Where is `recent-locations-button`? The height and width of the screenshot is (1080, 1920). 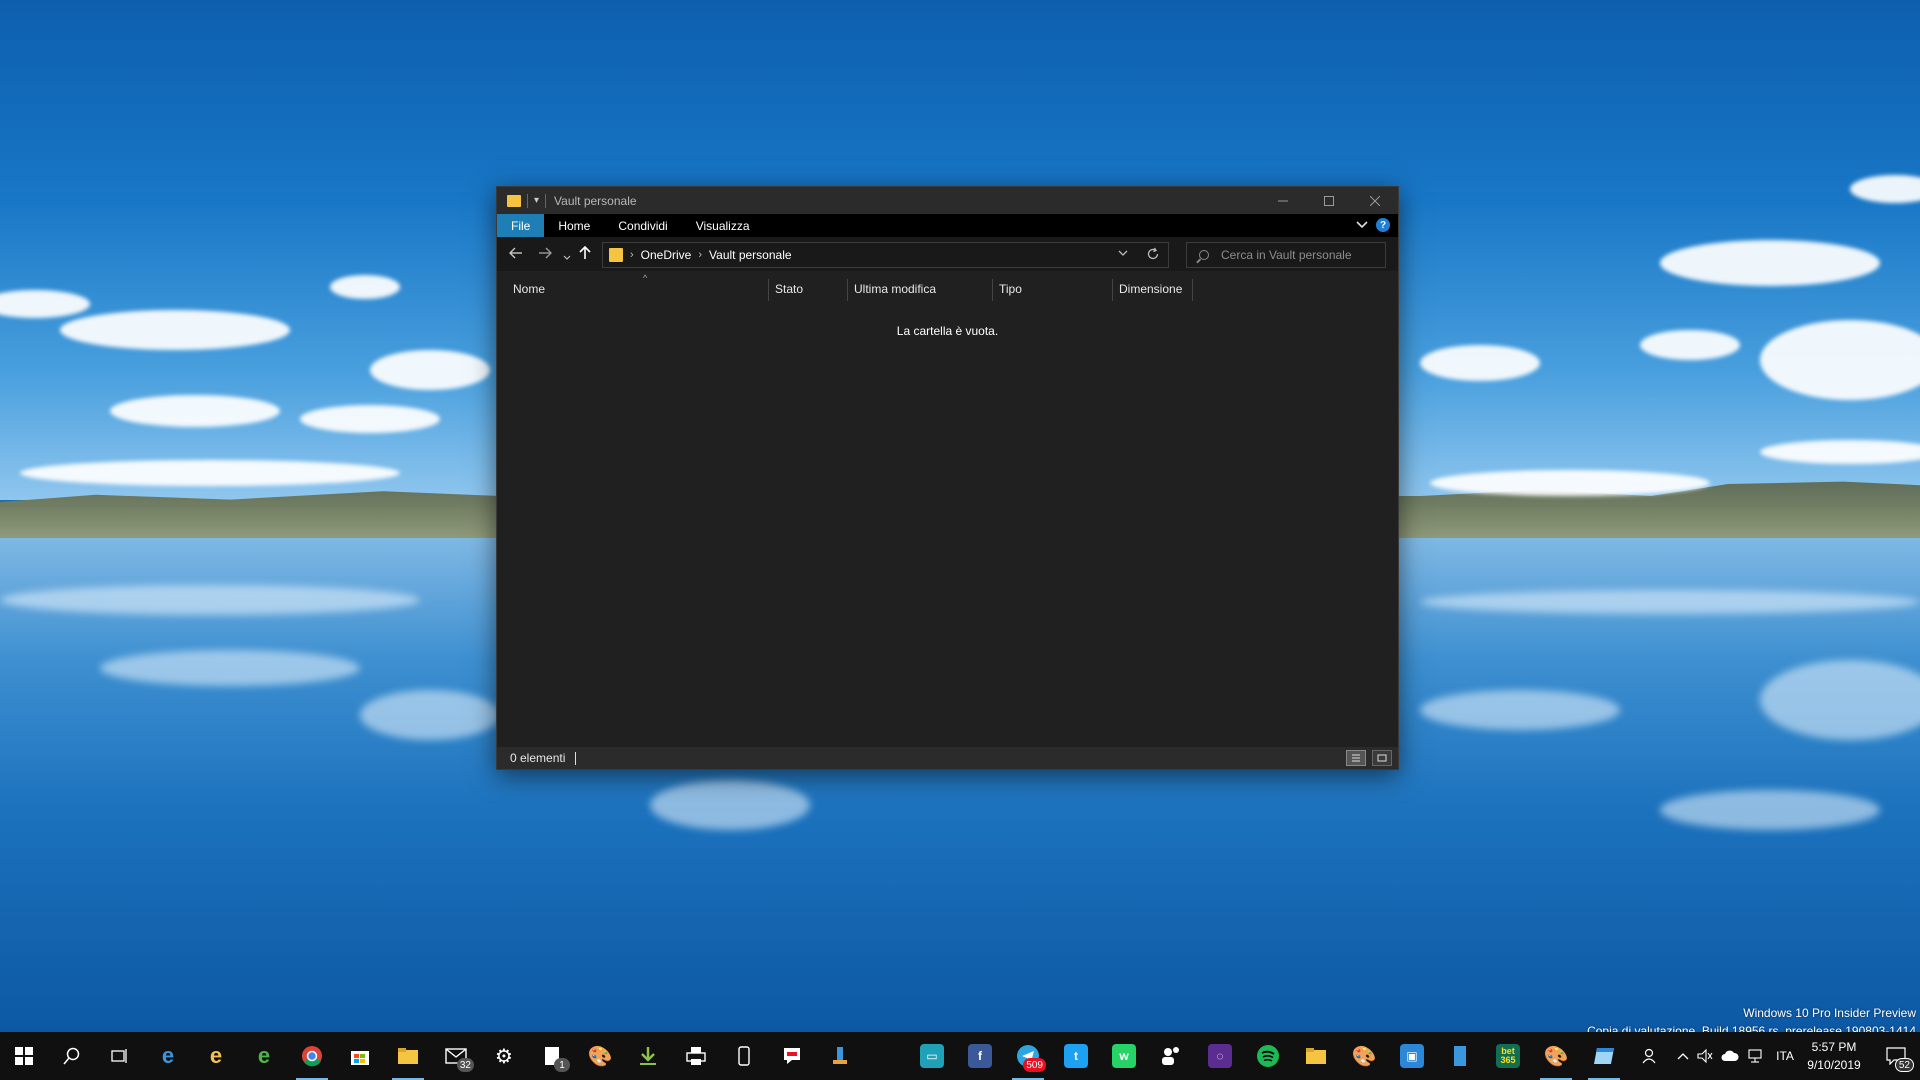 recent-locations-button is located at coordinates (567, 256).